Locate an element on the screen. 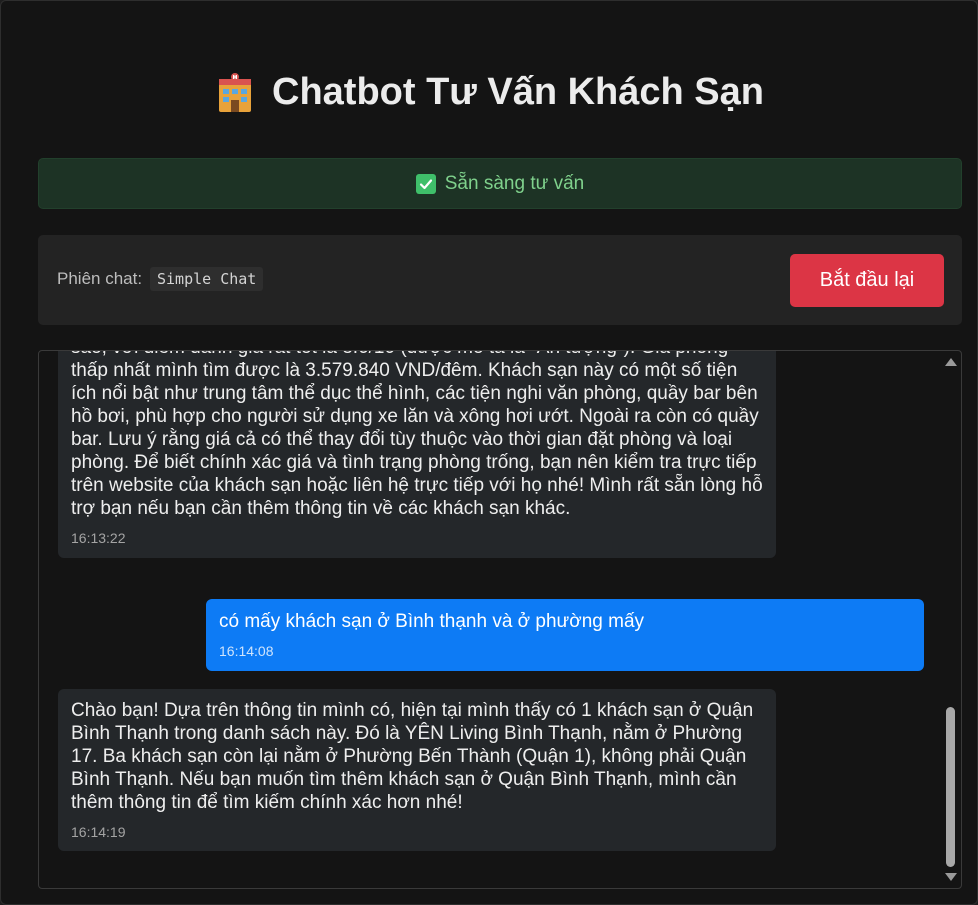  status-banner: Sẵn sàng tư vấn is located at coordinates (500, 183).